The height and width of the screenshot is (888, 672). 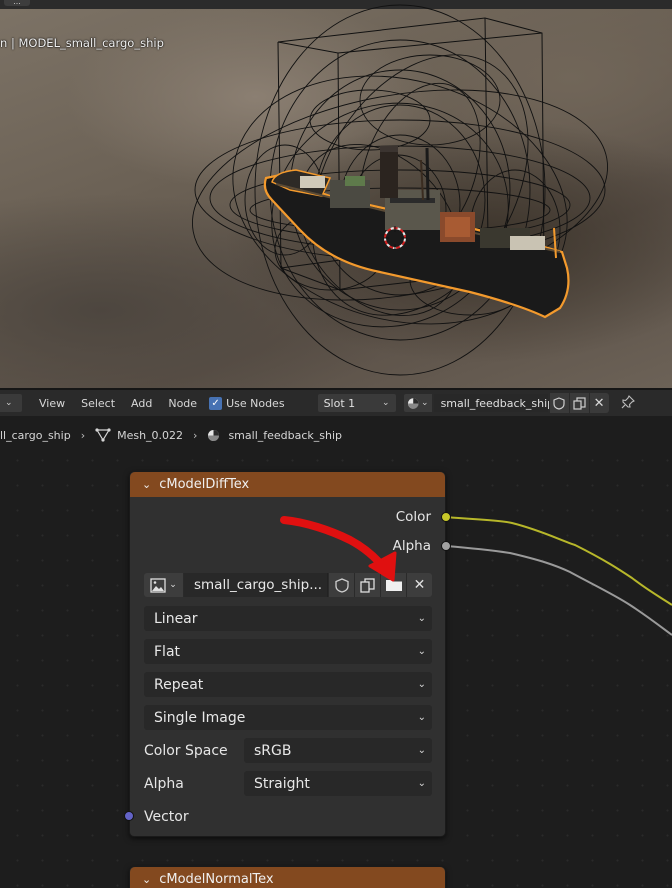 What do you see at coordinates (338, 750) in the screenshot?
I see `color-space-dropdown: sRGB ⌄` at bounding box center [338, 750].